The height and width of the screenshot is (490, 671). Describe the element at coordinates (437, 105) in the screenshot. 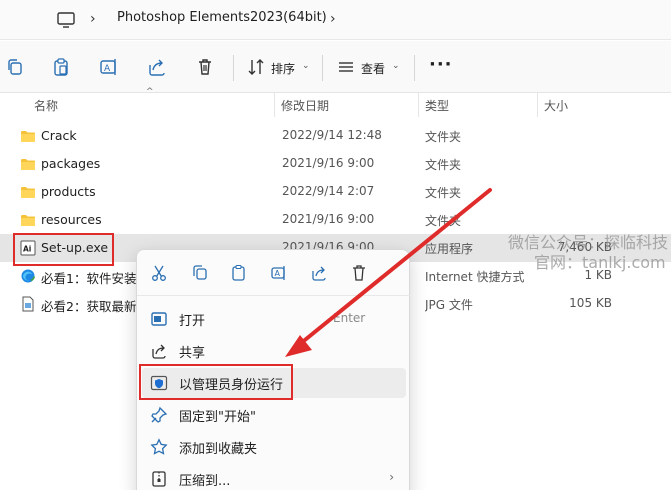

I see `column-header-type: 类型` at that location.